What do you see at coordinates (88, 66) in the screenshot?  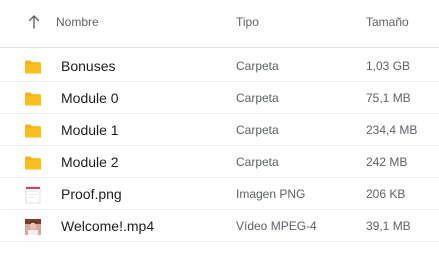 I see `file-name: Bonuses` at bounding box center [88, 66].